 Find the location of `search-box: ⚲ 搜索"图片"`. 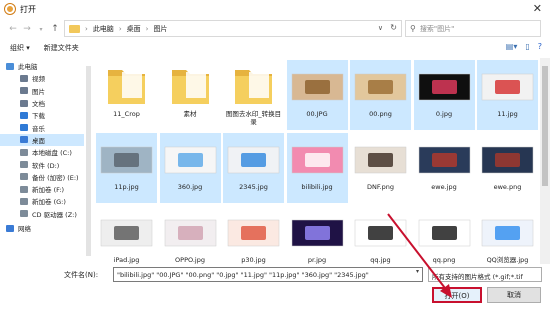

search-box: ⚲ 搜索"图片" is located at coordinates (473, 28).